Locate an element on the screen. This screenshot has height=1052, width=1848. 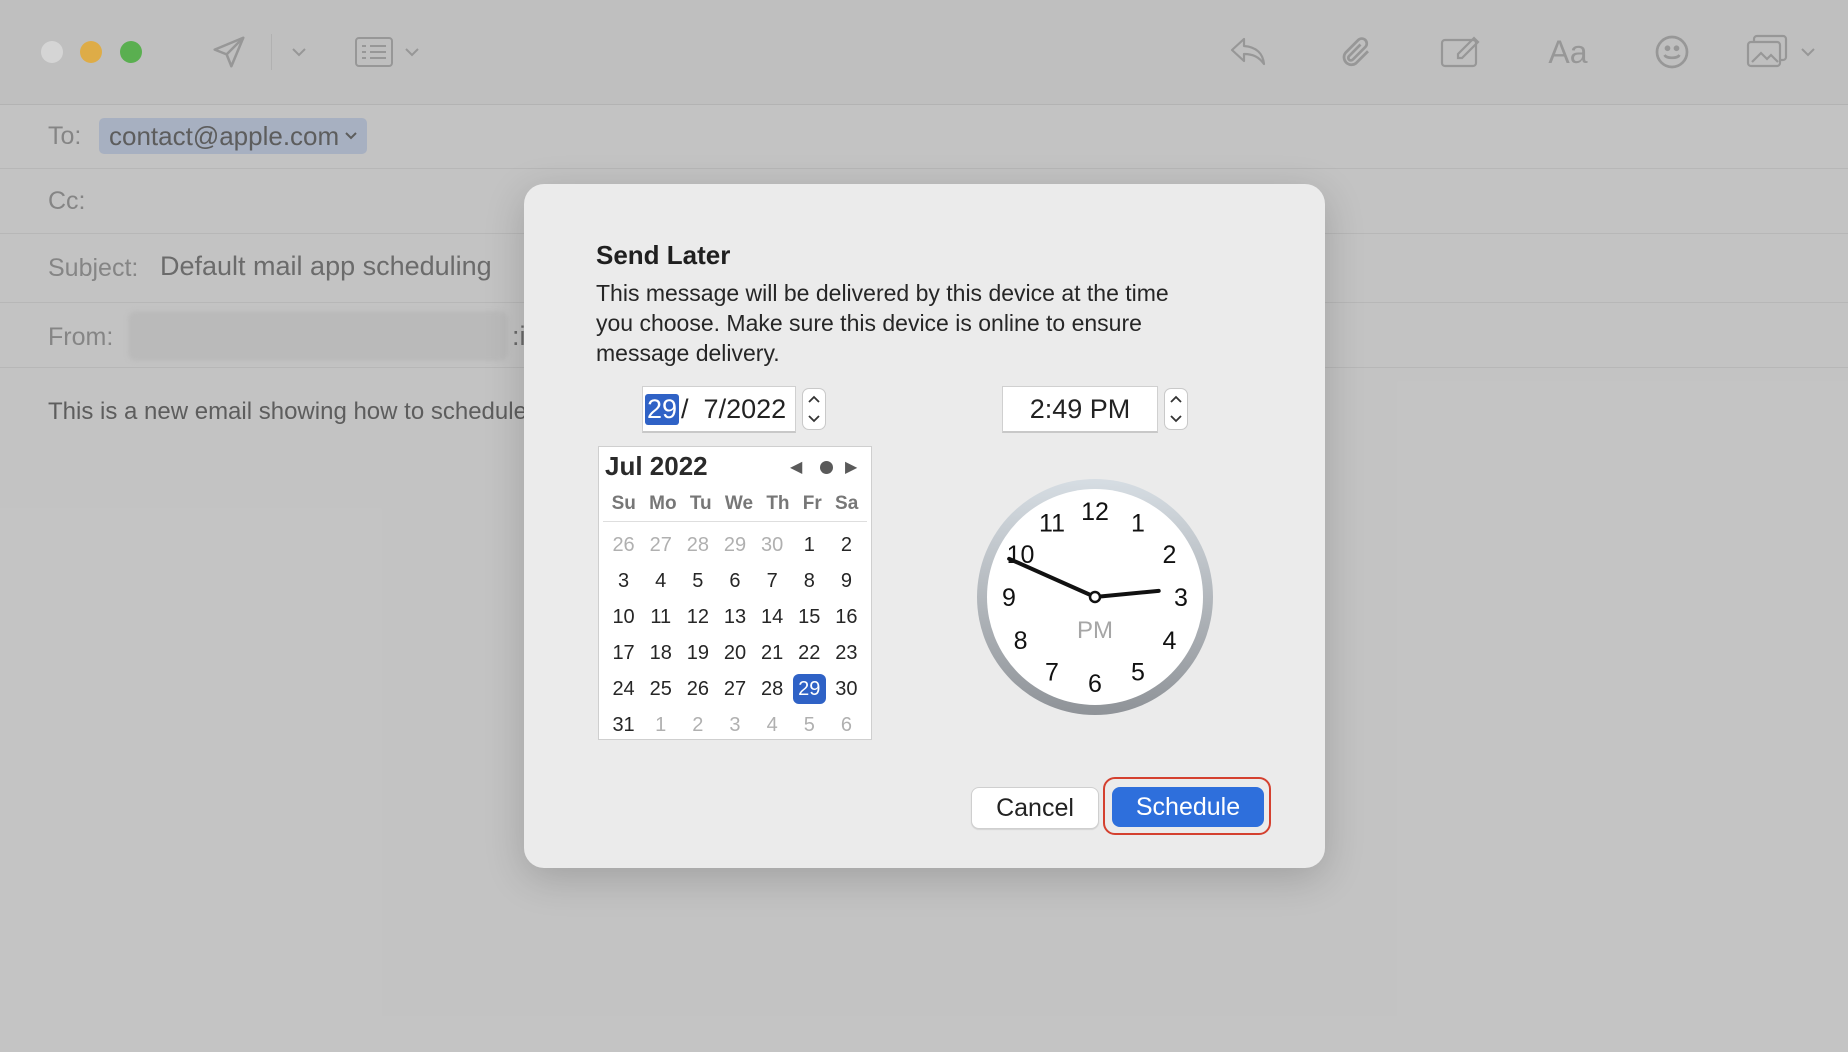
clock-number: 3 is located at coordinates (1181, 598).